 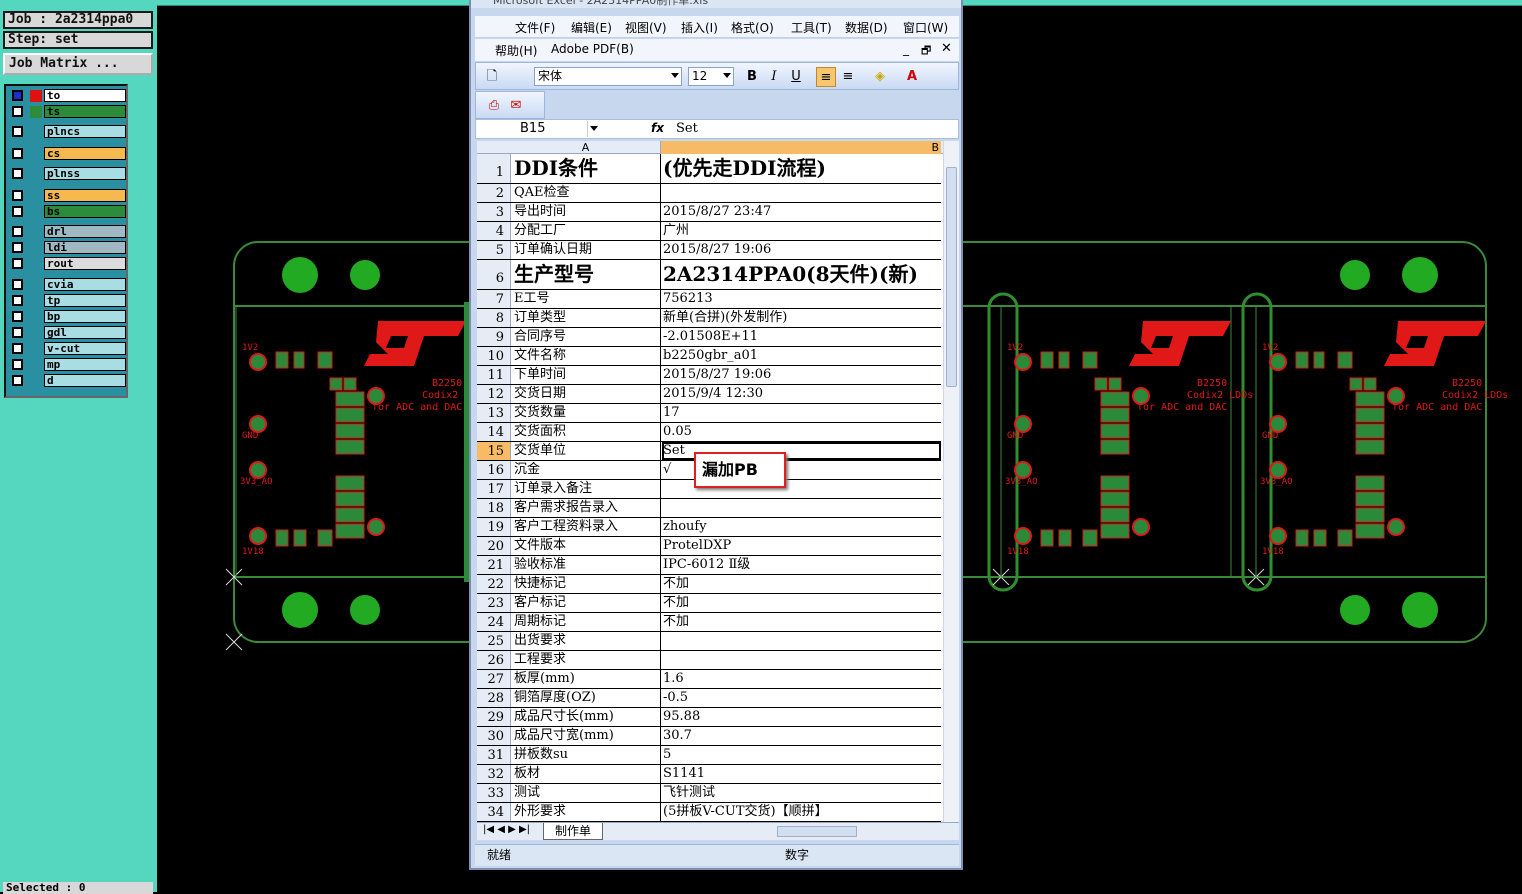 What do you see at coordinates (494, 413) in the screenshot?
I see `row-number: 13` at bounding box center [494, 413].